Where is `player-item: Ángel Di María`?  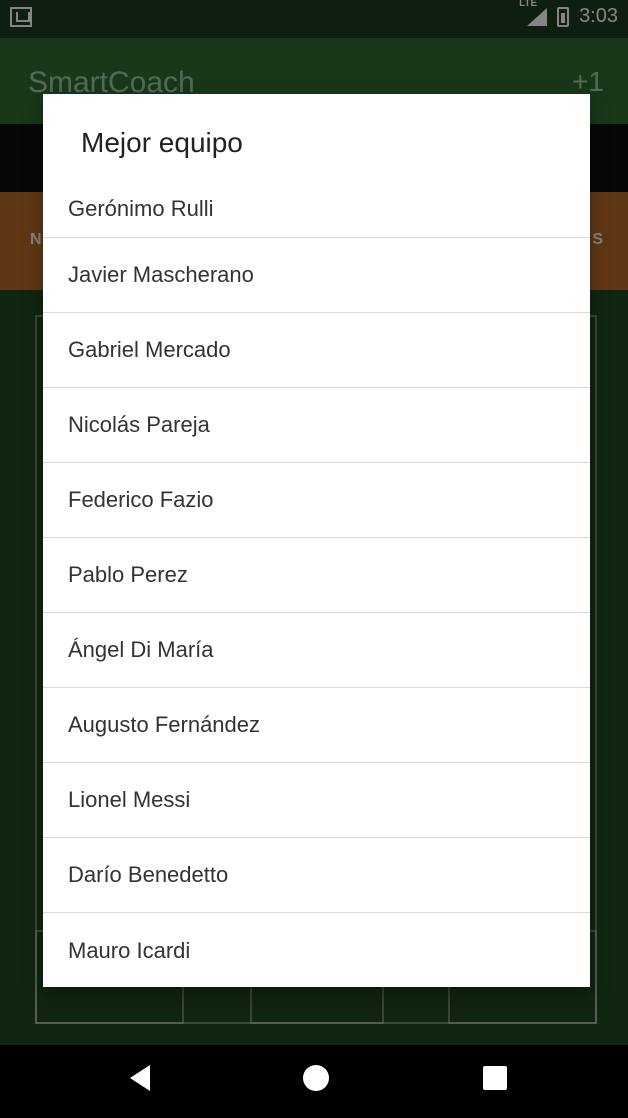
player-item: Ángel Di María is located at coordinates (316, 650).